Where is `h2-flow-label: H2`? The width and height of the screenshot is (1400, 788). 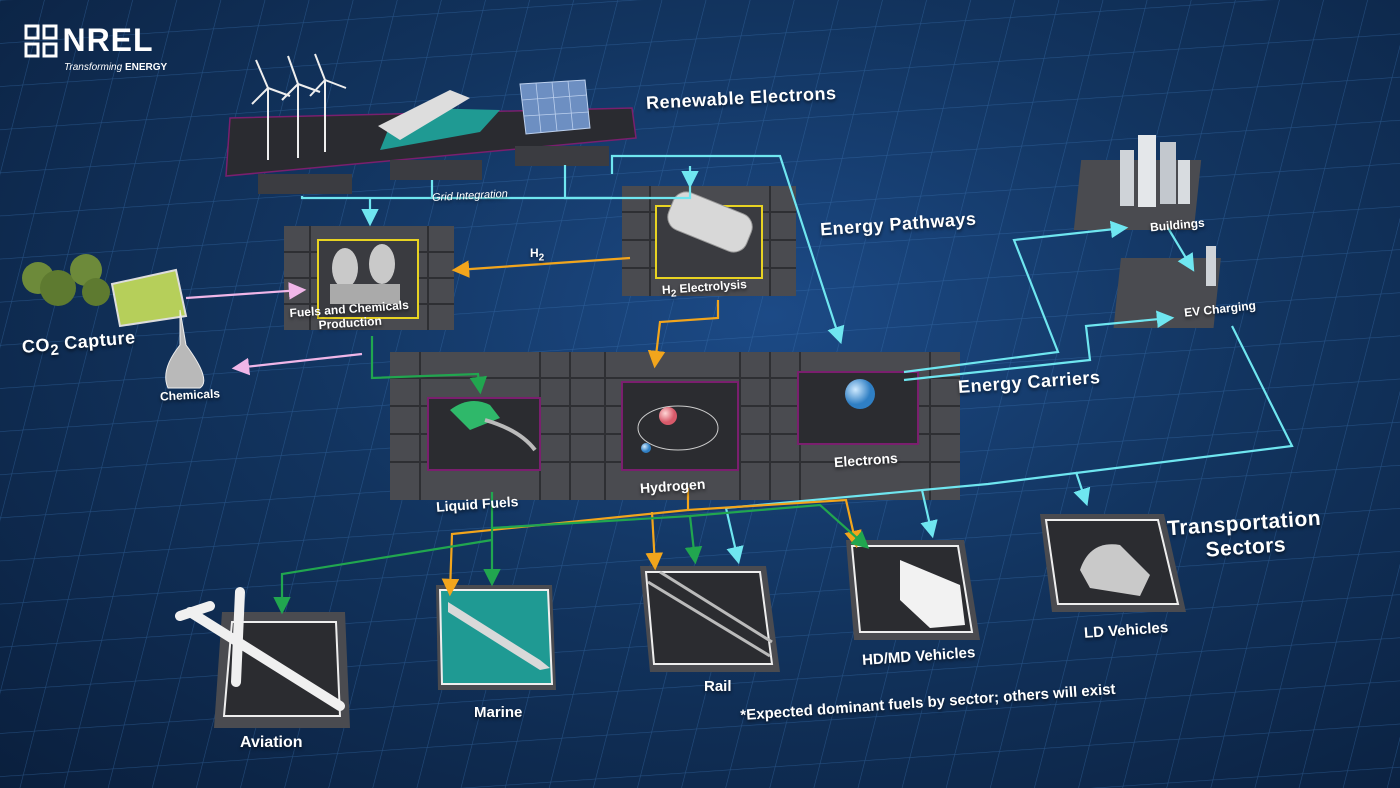 h2-flow-label: H2 is located at coordinates (537, 254).